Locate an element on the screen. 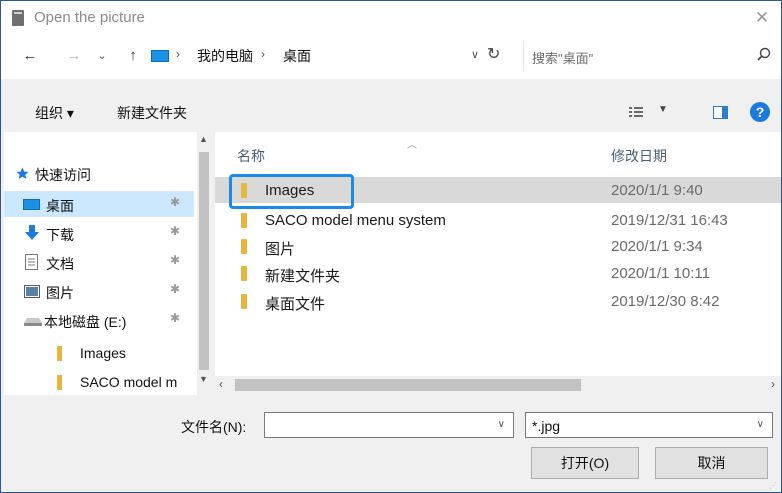  download-icon is located at coordinates (32, 232).